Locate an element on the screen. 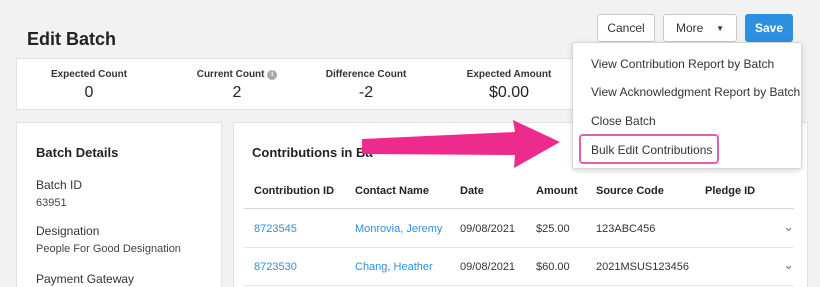  stat-difference-count: Difference Count -2 is located at coordinates (366, 85).